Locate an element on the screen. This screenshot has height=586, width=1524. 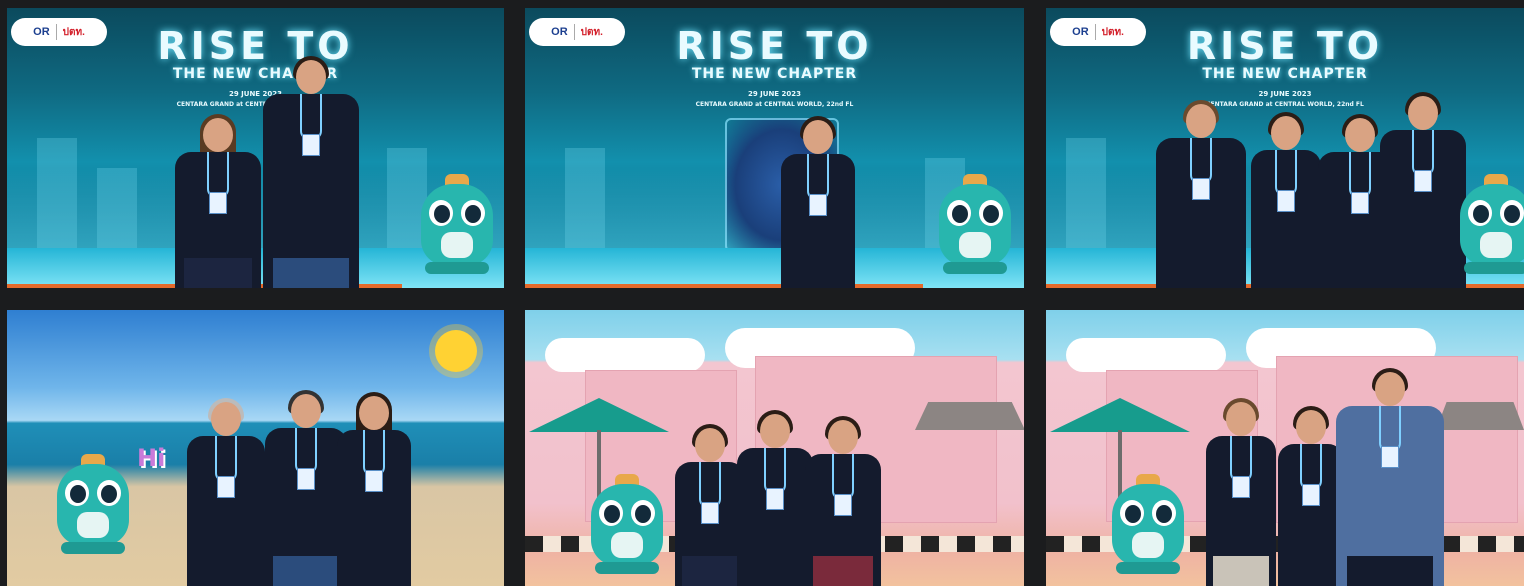
sun-icon is located at coordinates (456, 351).